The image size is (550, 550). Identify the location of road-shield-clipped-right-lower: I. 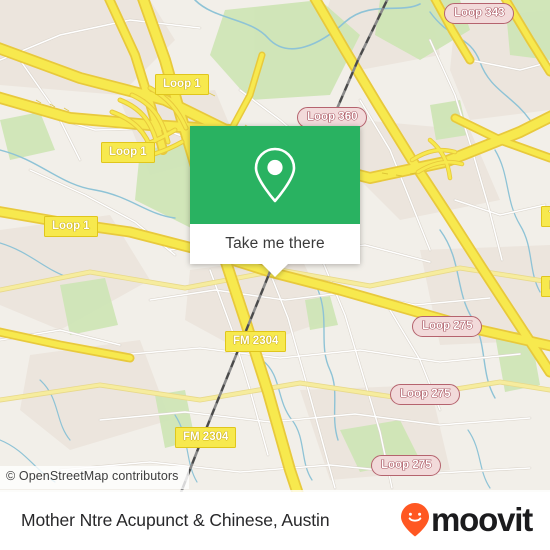
(545, 286).